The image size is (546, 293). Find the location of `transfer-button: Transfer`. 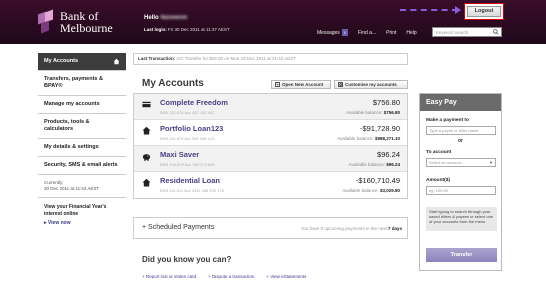

transfer-button: Transfer is located at coordinates (461, 255).